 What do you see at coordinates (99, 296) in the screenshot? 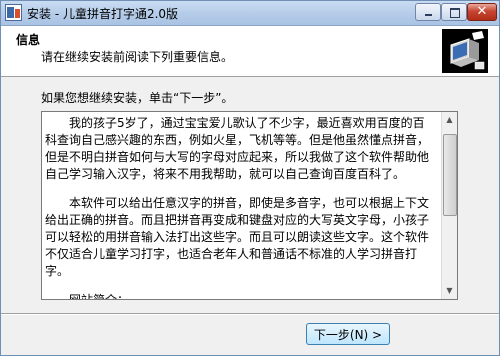
I see `info-paragraph: 网站简介：` at bounding box center [99, 296].